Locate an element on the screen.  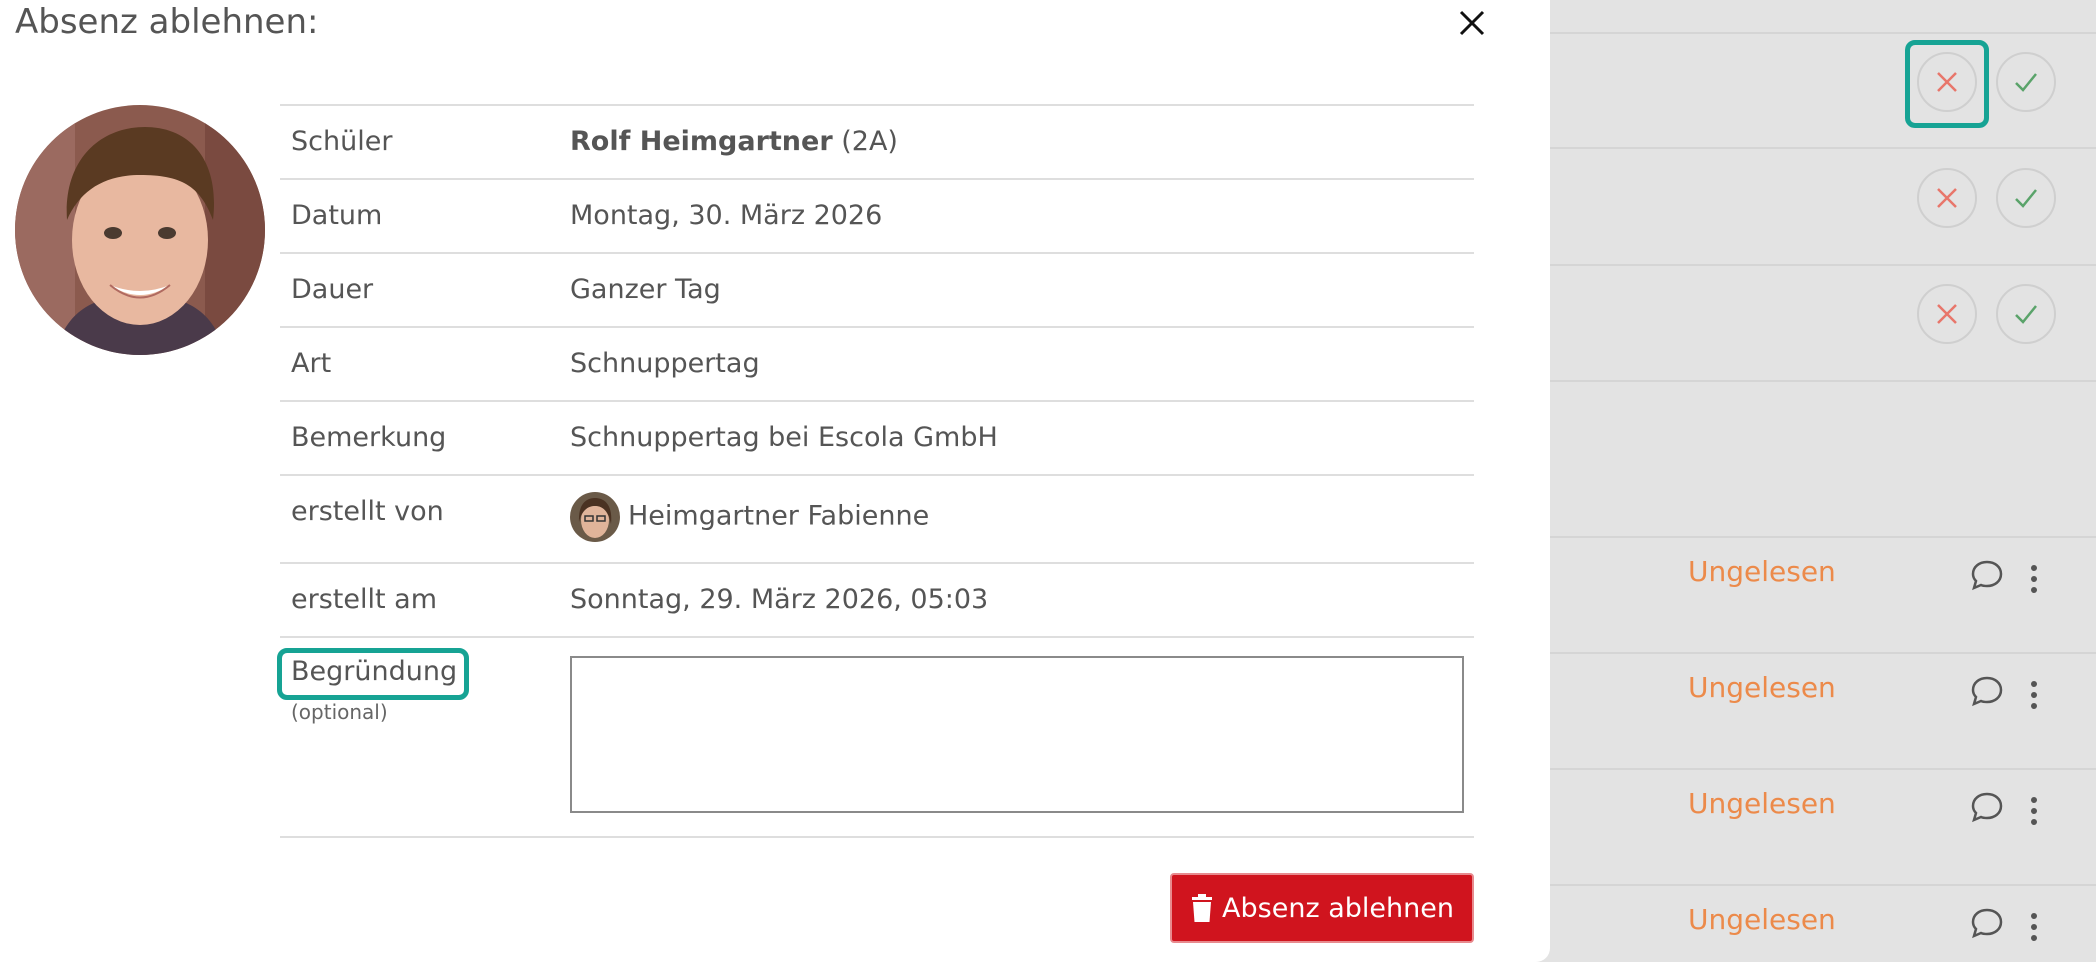
trash-icon is located at coordinates (1202, 908).